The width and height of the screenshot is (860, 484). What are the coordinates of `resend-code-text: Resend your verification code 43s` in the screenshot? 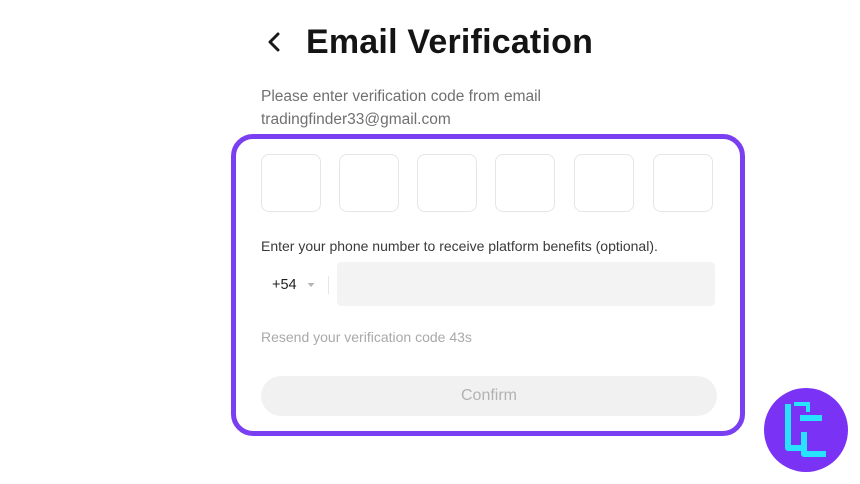 It's located at (366, 337).